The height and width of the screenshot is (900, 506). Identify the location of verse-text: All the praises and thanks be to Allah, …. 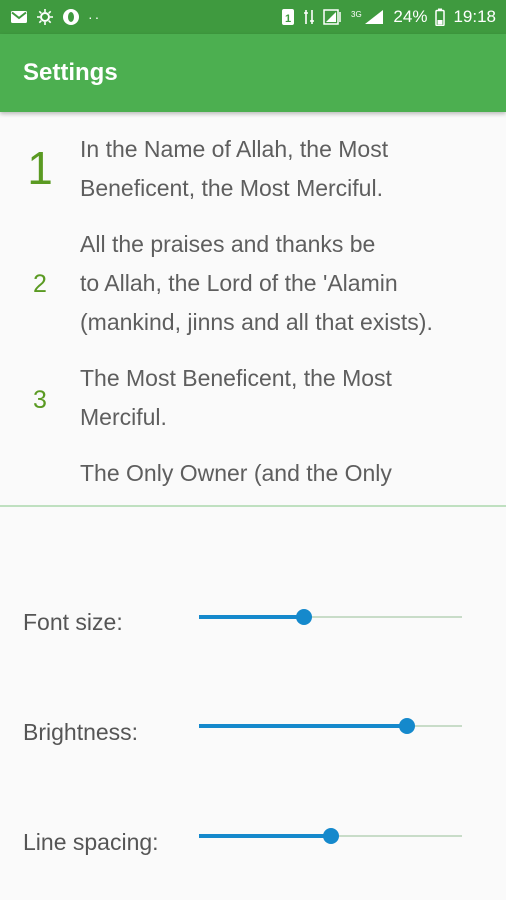
(256, 283).